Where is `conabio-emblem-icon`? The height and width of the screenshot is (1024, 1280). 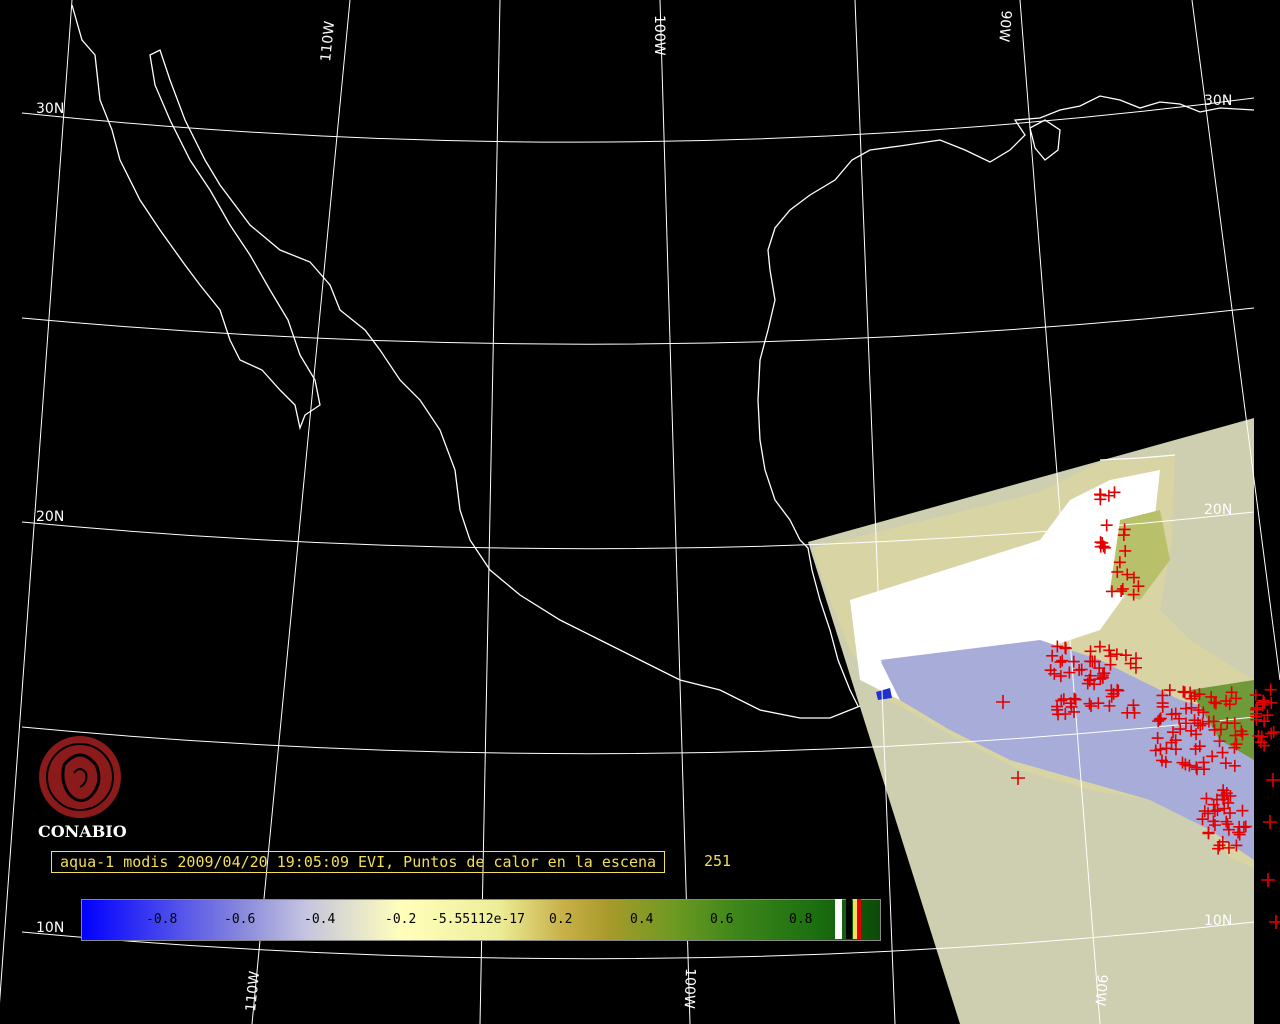 conabio-emblem-icon is located at coordinates (80, 777).